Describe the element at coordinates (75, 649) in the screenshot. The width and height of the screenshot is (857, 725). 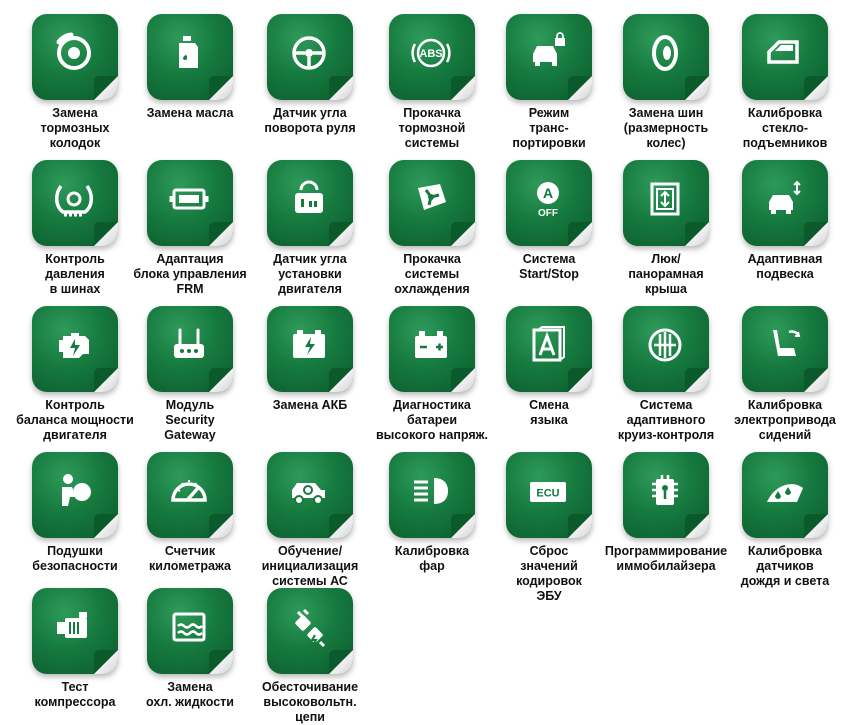
I see `tile-compressor-test: Тест компрессора` at that location.